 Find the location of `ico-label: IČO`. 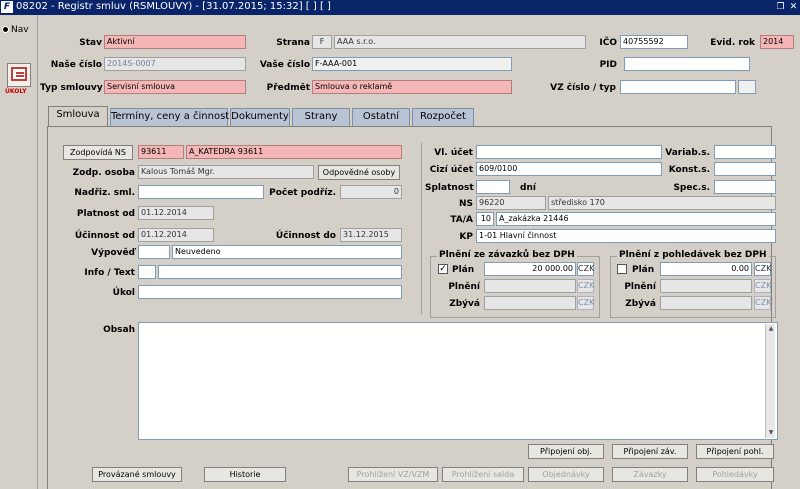

ico-label: IČO is located at coordinates (608, 43).